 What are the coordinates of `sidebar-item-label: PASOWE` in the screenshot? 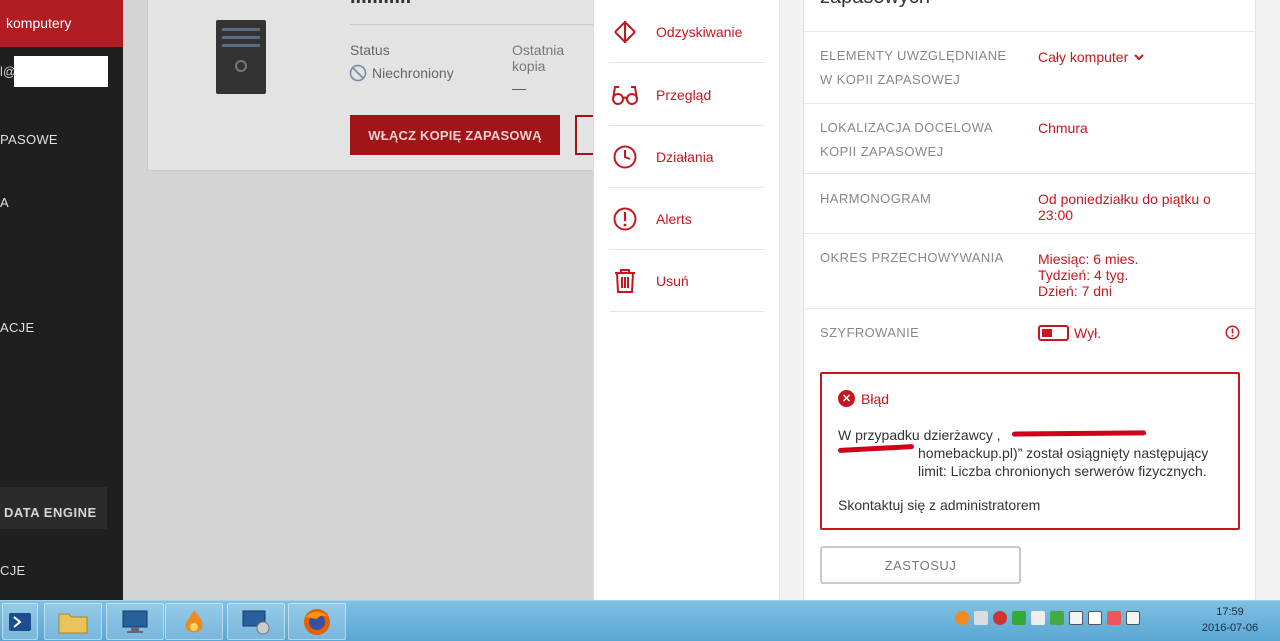 It's located at (29, 139).